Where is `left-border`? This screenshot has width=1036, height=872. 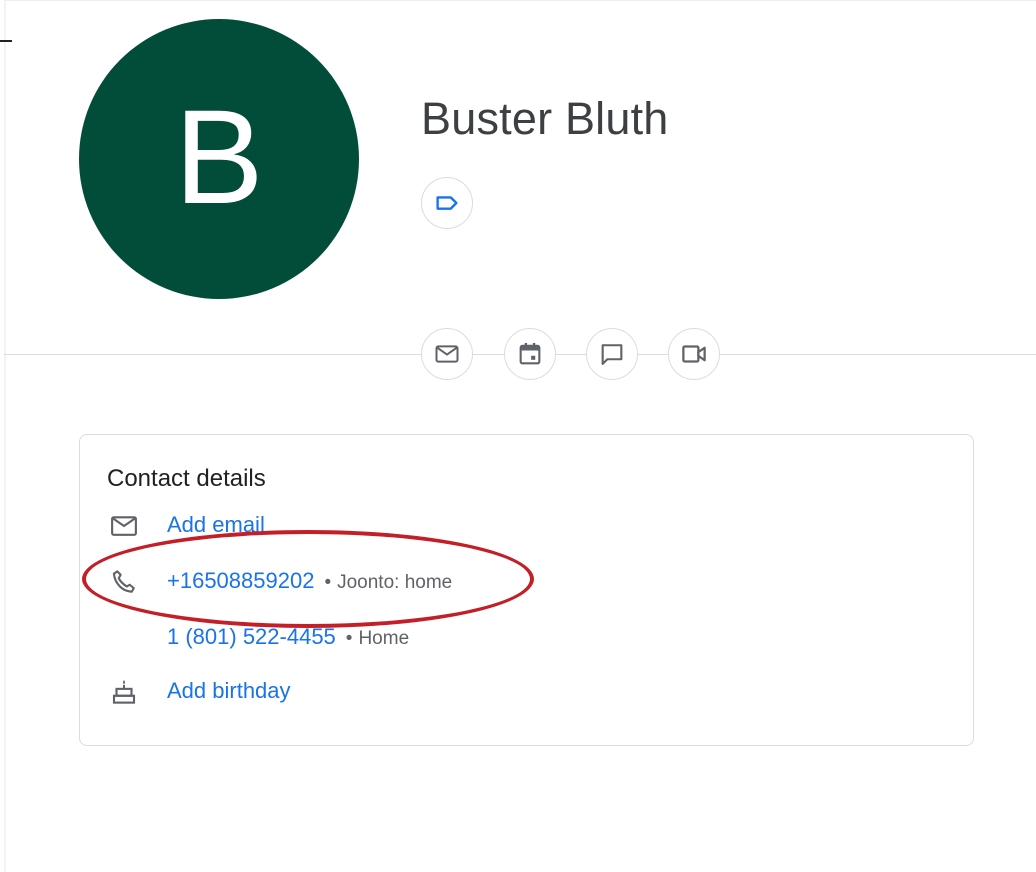
left-border is located at coordinates (5, 436).